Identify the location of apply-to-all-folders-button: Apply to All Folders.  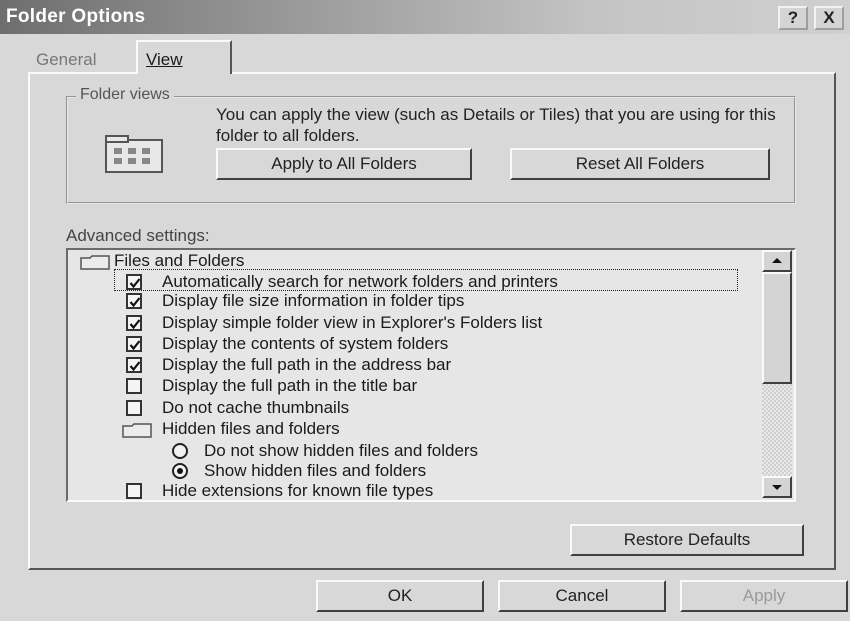
(344, 164).